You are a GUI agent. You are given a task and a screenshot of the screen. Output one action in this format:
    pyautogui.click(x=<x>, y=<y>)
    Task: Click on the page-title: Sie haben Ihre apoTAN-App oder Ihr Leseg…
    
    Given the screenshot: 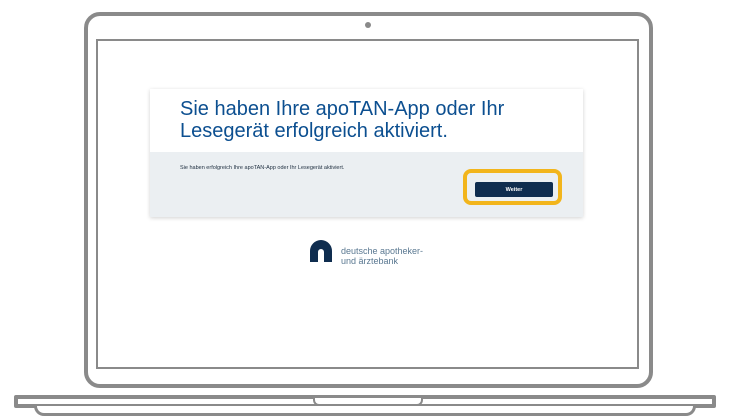 What is the action you would take?
    pyautogui.click(x=342, y=120)
    